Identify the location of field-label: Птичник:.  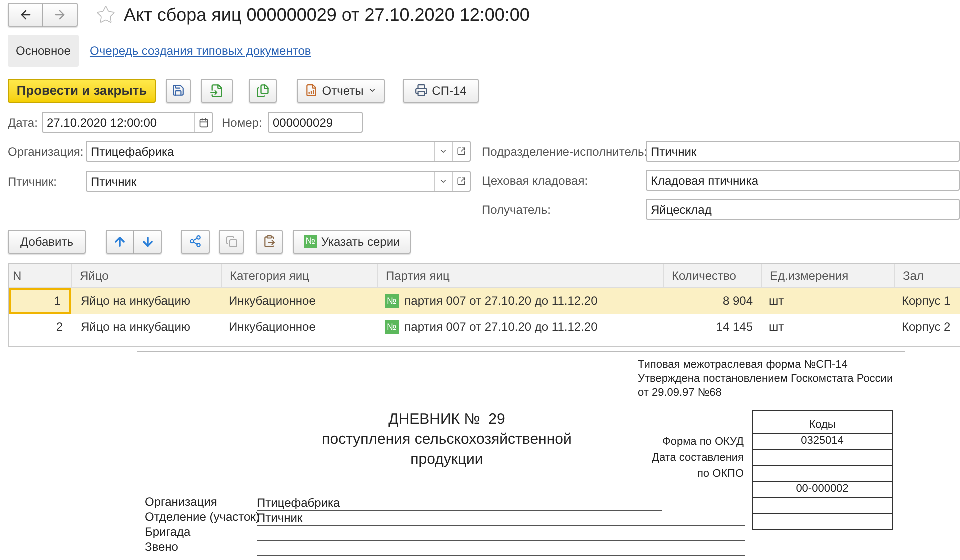
(33, 182).